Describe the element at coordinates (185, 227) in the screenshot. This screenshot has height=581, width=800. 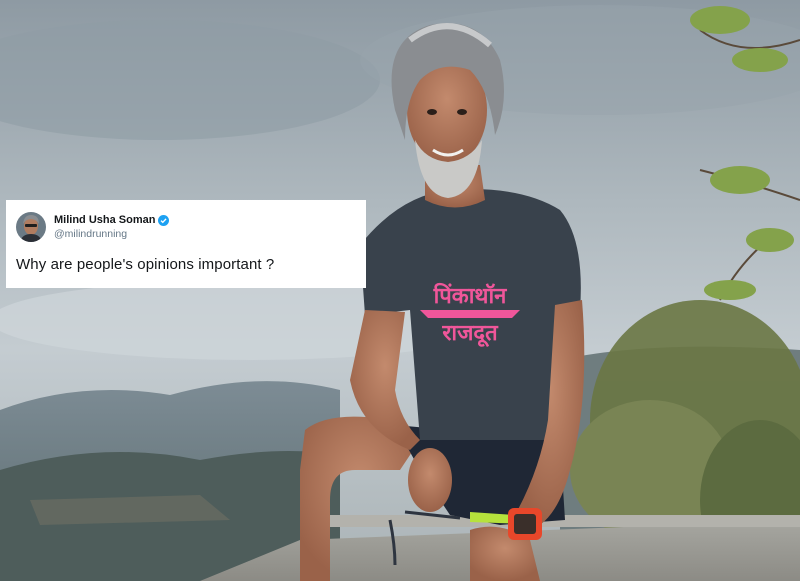
I see `tweet-header: Milind Usha Soman @milindrunning` at that location.